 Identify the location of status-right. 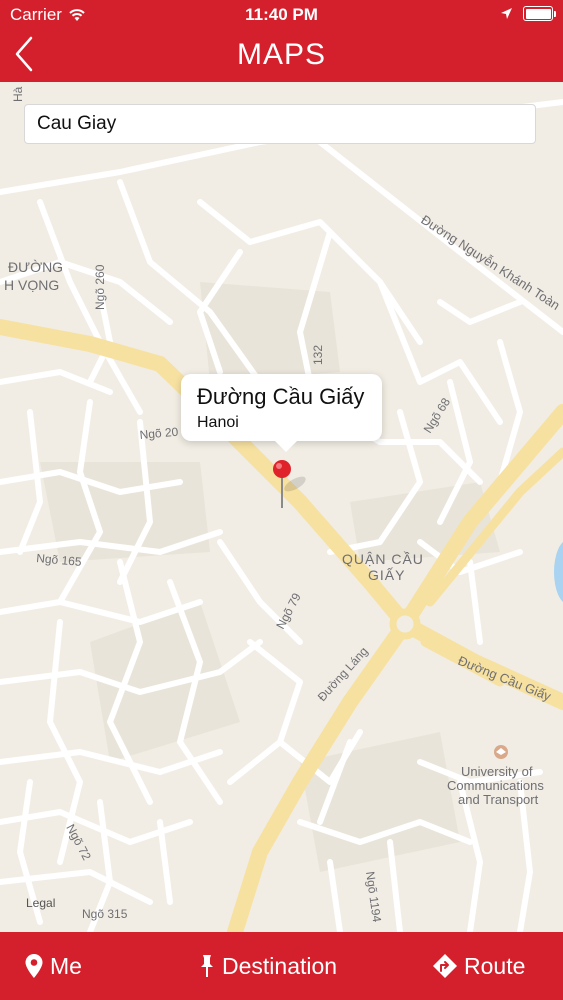
(528, 13).